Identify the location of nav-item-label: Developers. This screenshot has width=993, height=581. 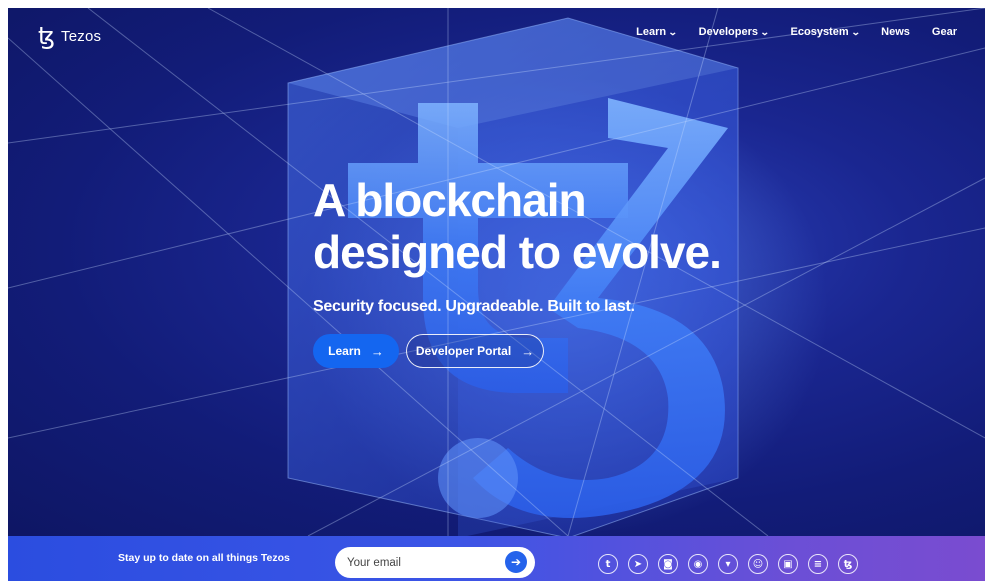
(728, 32).